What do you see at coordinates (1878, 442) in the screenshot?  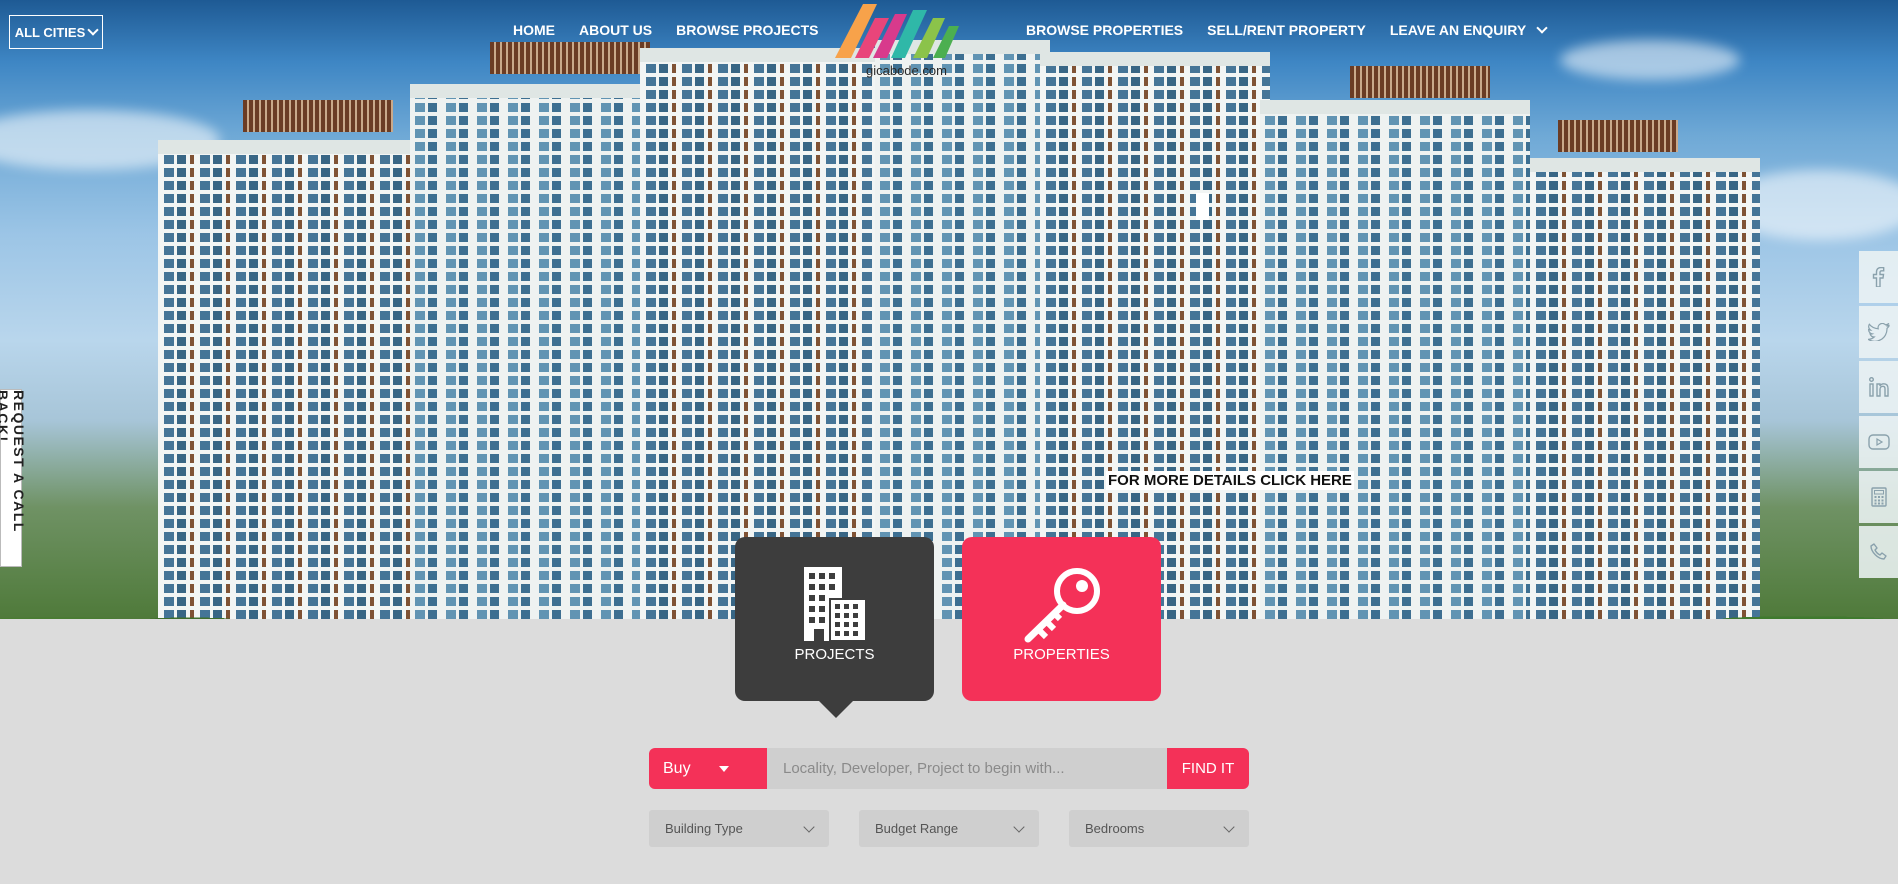 I see `youtube-icon` at bounding box center [1878, 442].